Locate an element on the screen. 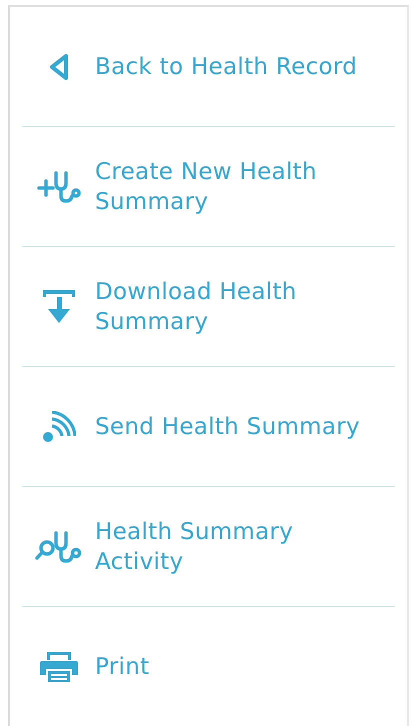 The height and width of the screenshot is (726, 412). stethoscope-icon is located at coordinates (59, 546).